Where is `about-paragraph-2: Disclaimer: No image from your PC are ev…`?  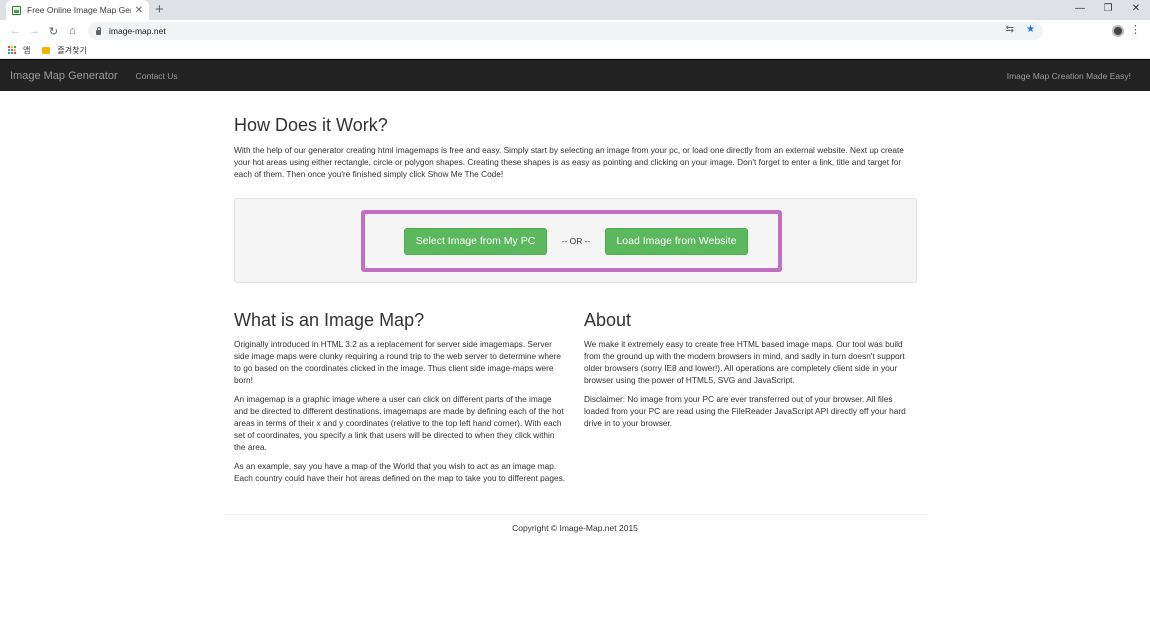 about-paragraph-2: Disclaimer: No image from your PC are ev… is located at coordinates (745, 411).